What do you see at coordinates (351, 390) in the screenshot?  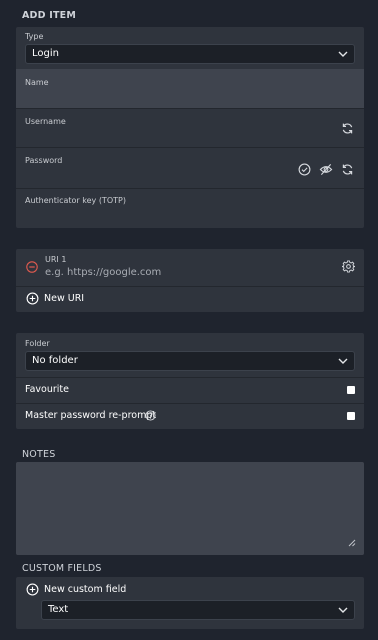 I see `favourite-checkbox` at bounding box center [351, 390].